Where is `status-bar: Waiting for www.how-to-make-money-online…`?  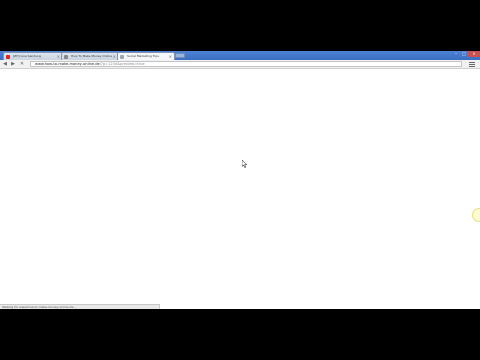
status-bar: Waiting for www.how-to-make-money-online… is located at coordinates (80, 306).